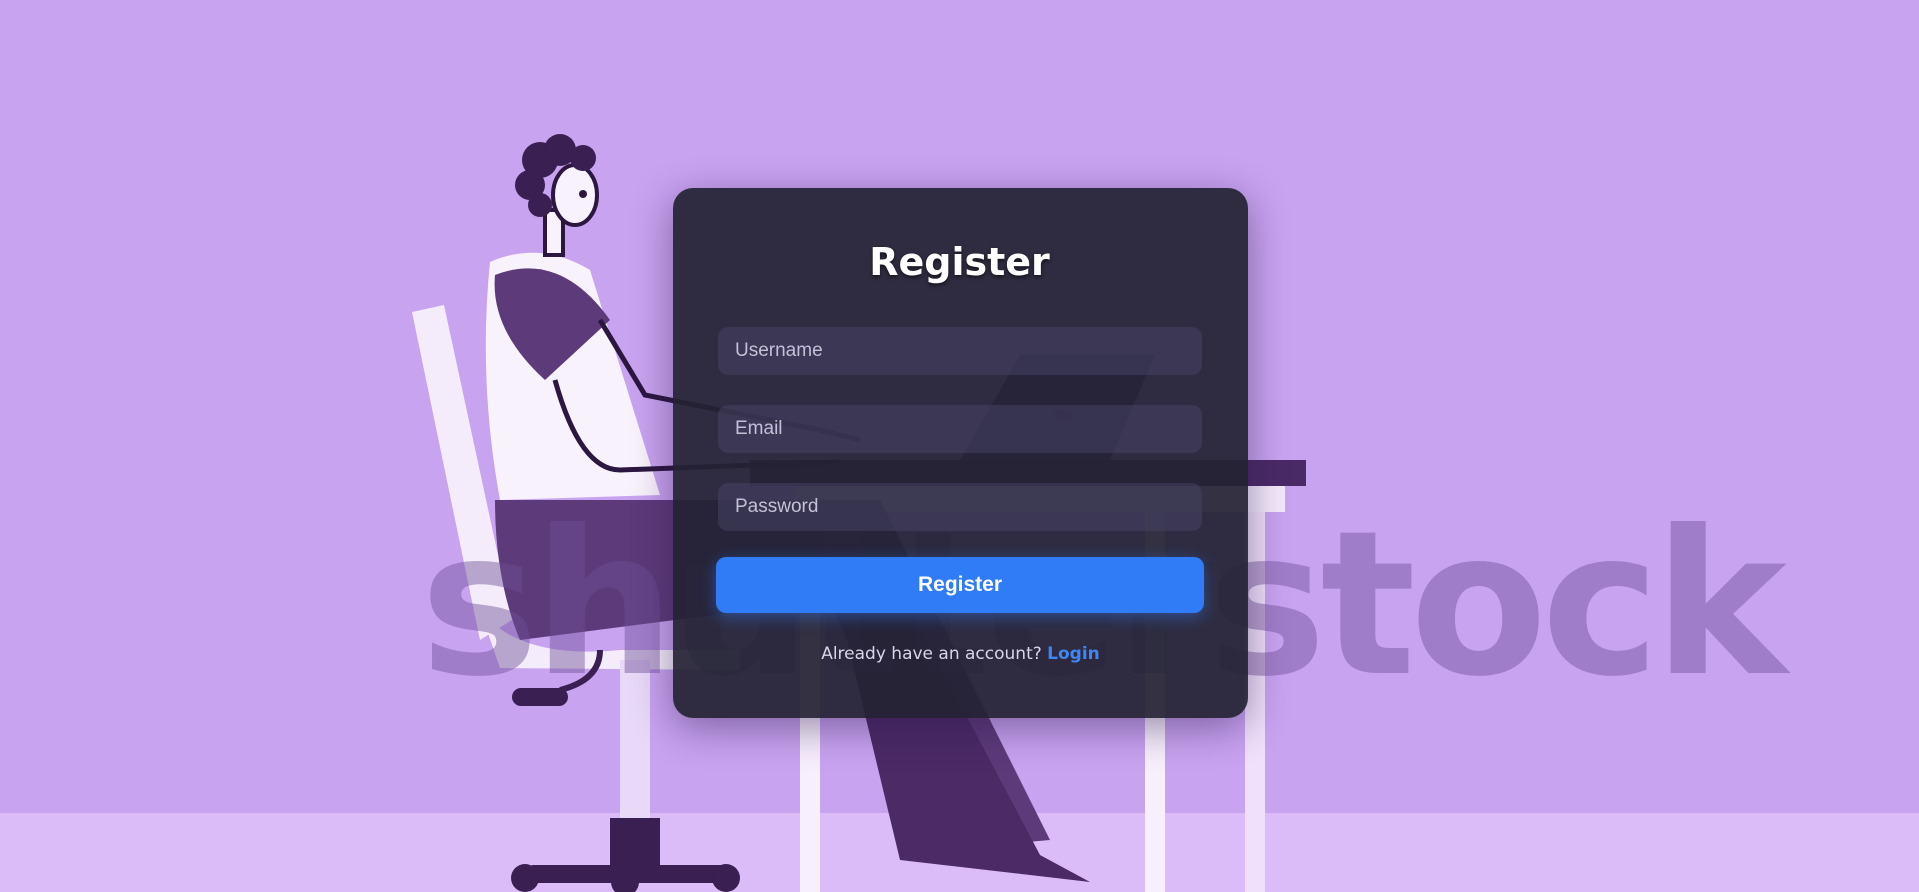 This screenshot has width=1919, height=892. Describe the element at coordinates (960, 507) in the screenshot. I see `password-input` at that location.